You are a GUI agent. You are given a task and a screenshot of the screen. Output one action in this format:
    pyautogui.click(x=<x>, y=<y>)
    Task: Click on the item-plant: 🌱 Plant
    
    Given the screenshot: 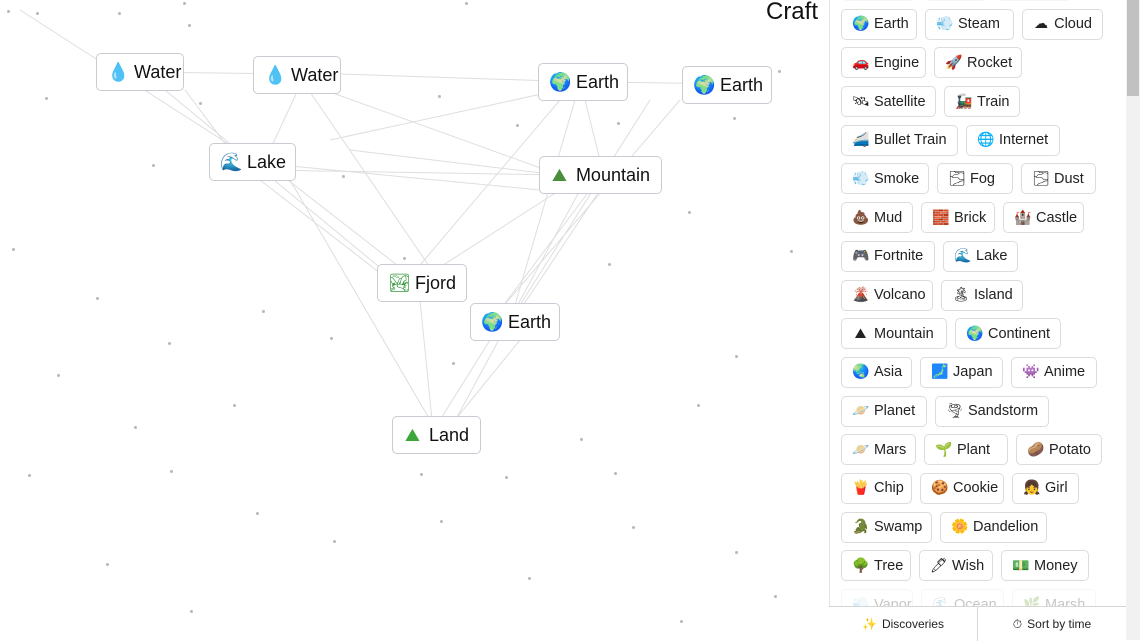 What is the action you would take?
    pyautogui.click(x=966, y=450)
    